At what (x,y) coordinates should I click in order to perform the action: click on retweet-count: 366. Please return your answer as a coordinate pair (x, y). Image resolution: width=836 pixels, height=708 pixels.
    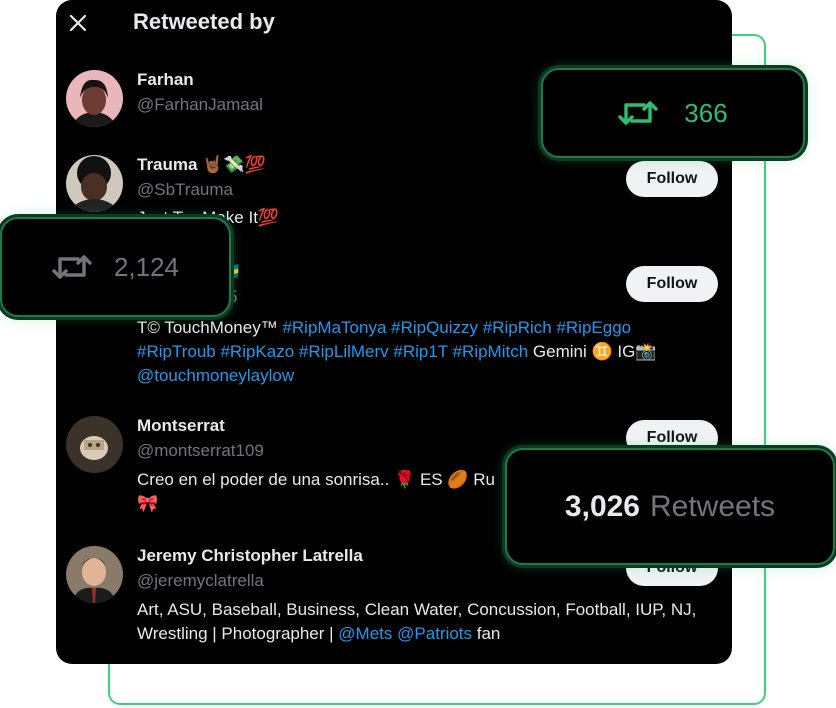
    Looking at the image, I should click on (706, 112).